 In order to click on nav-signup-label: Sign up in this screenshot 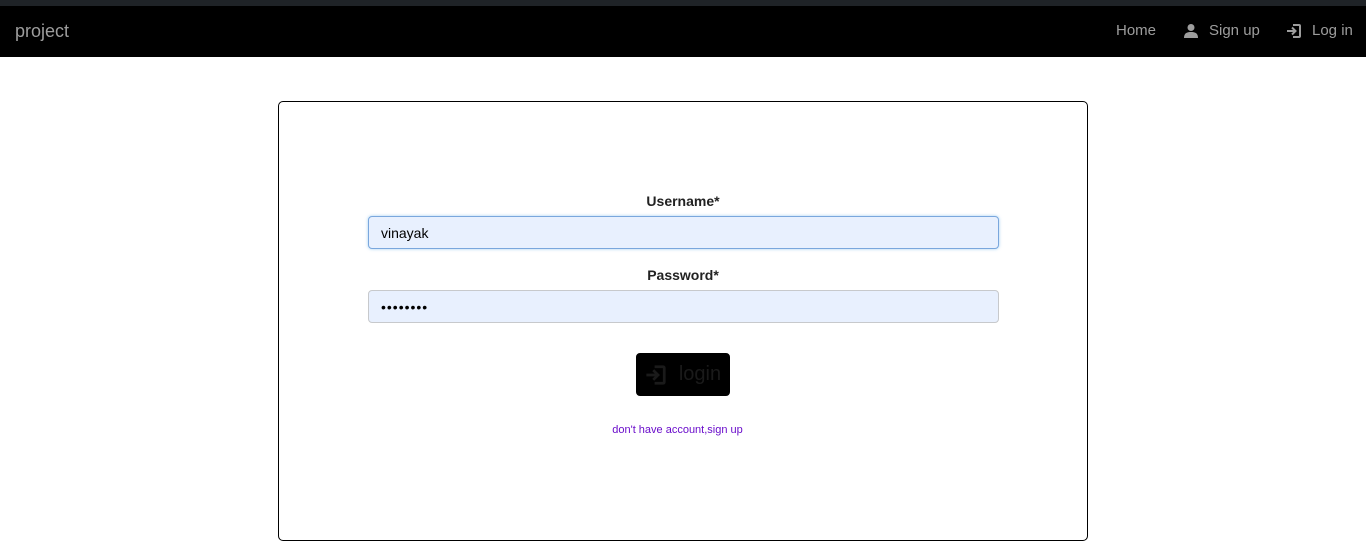, I will do `click(1234, 30)`.